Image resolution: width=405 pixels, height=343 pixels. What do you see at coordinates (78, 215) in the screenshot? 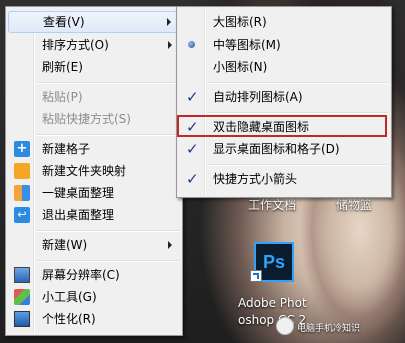
I see `menu-item-label: 退出桌面整理` at bounding box center [78, 215].